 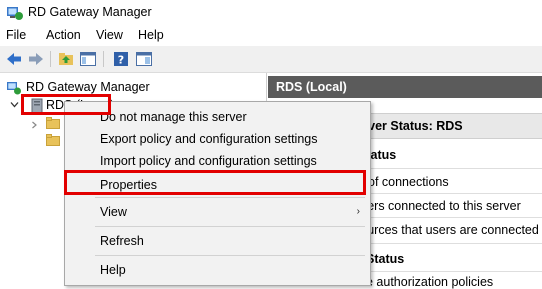 What do you see at coordinates (88, 87) in the screenshot?
I see `tree-root-label: RD Gateway Manager` at bounding box center [88, 87].